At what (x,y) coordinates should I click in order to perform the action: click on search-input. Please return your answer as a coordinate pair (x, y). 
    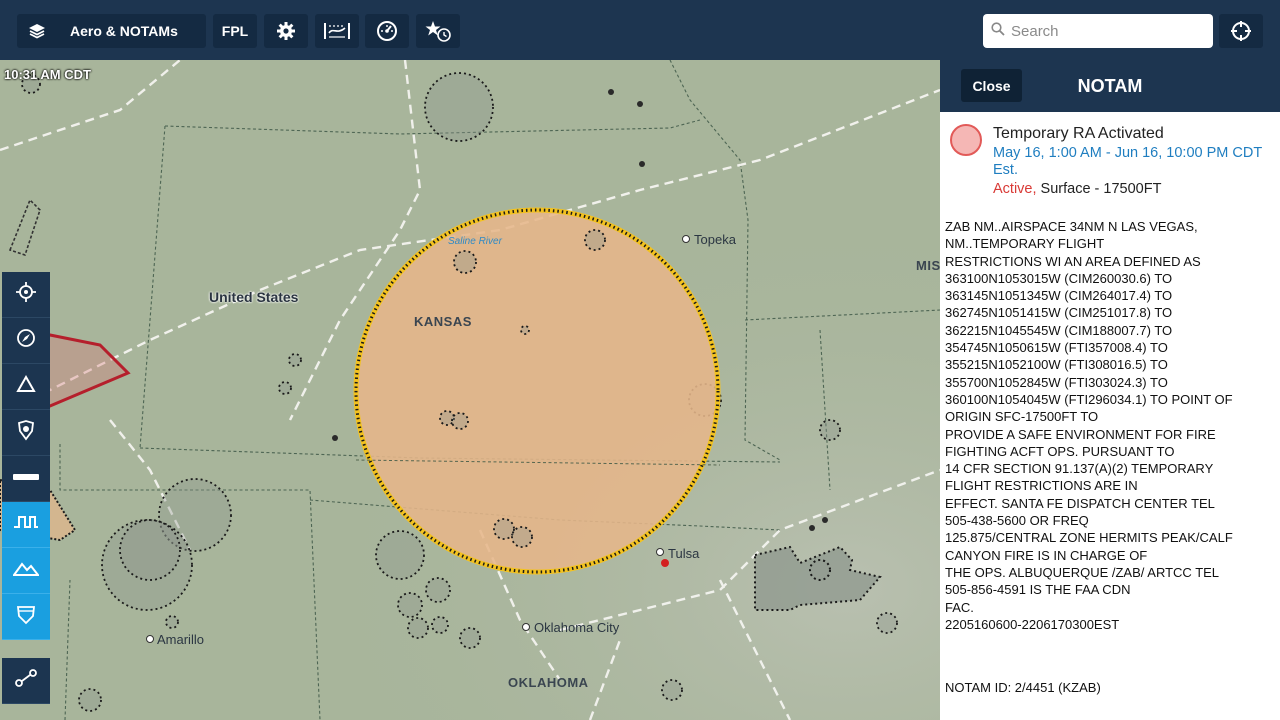
    Looking at the image, I should click on (1106, 31).